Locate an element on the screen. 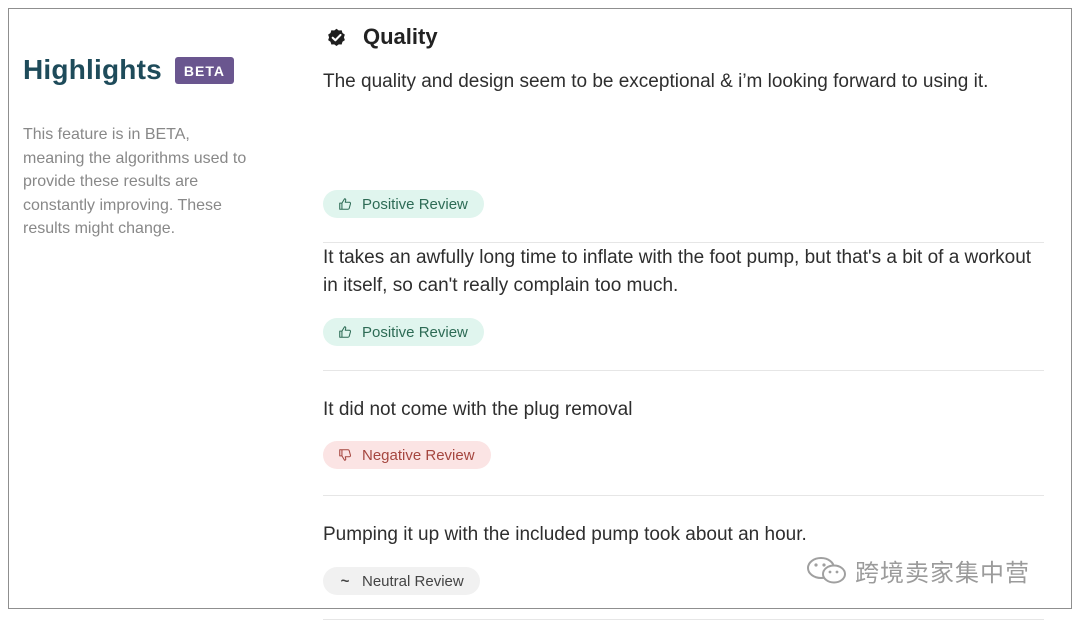  sentiment-badge-neutral: ~ Neutral Review is located at coordinates (401, 581).